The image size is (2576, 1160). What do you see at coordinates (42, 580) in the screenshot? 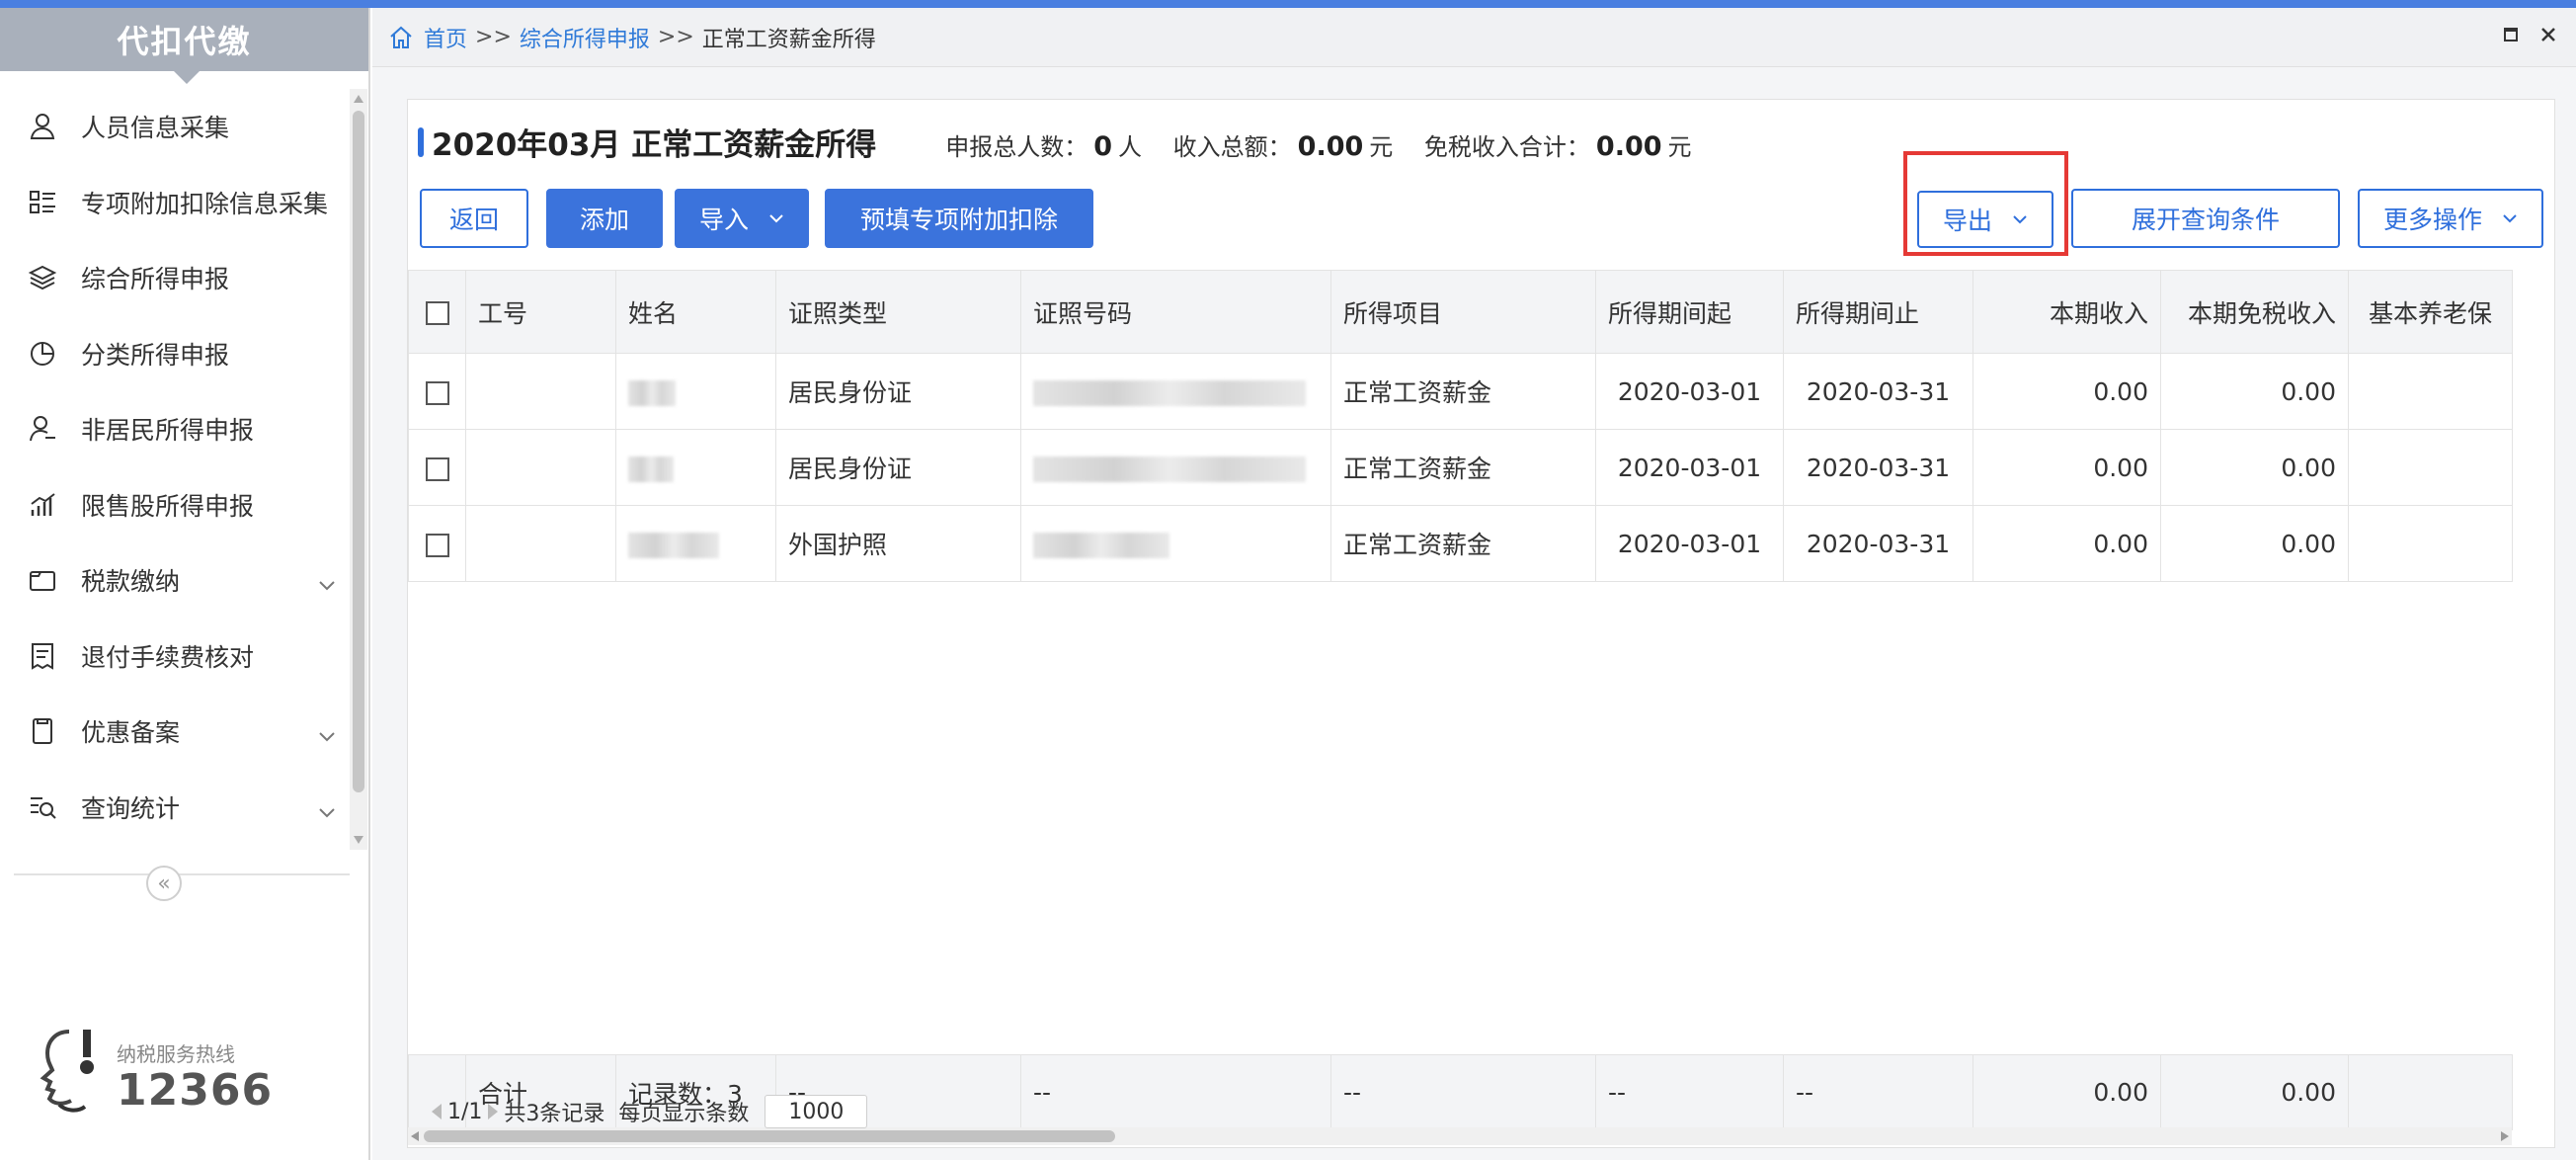
I see `wallet-icon` at bounding box center [42, 580].